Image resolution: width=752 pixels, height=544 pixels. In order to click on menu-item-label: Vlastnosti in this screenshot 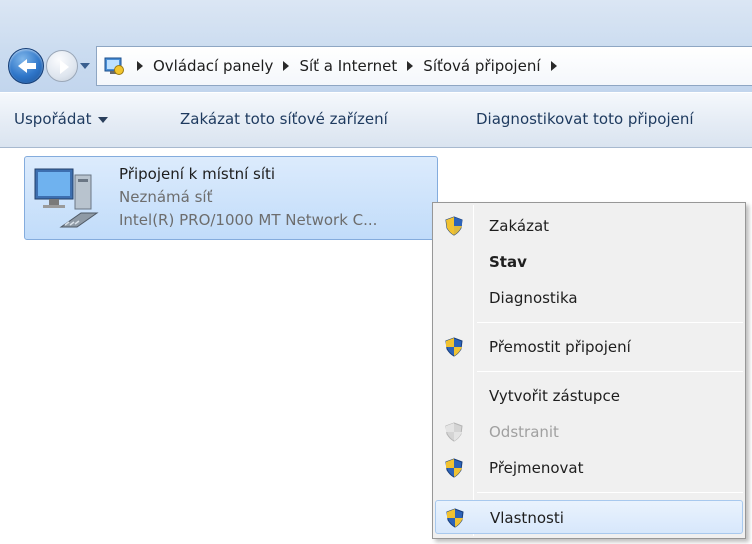, I will do `click(527, 518)`.